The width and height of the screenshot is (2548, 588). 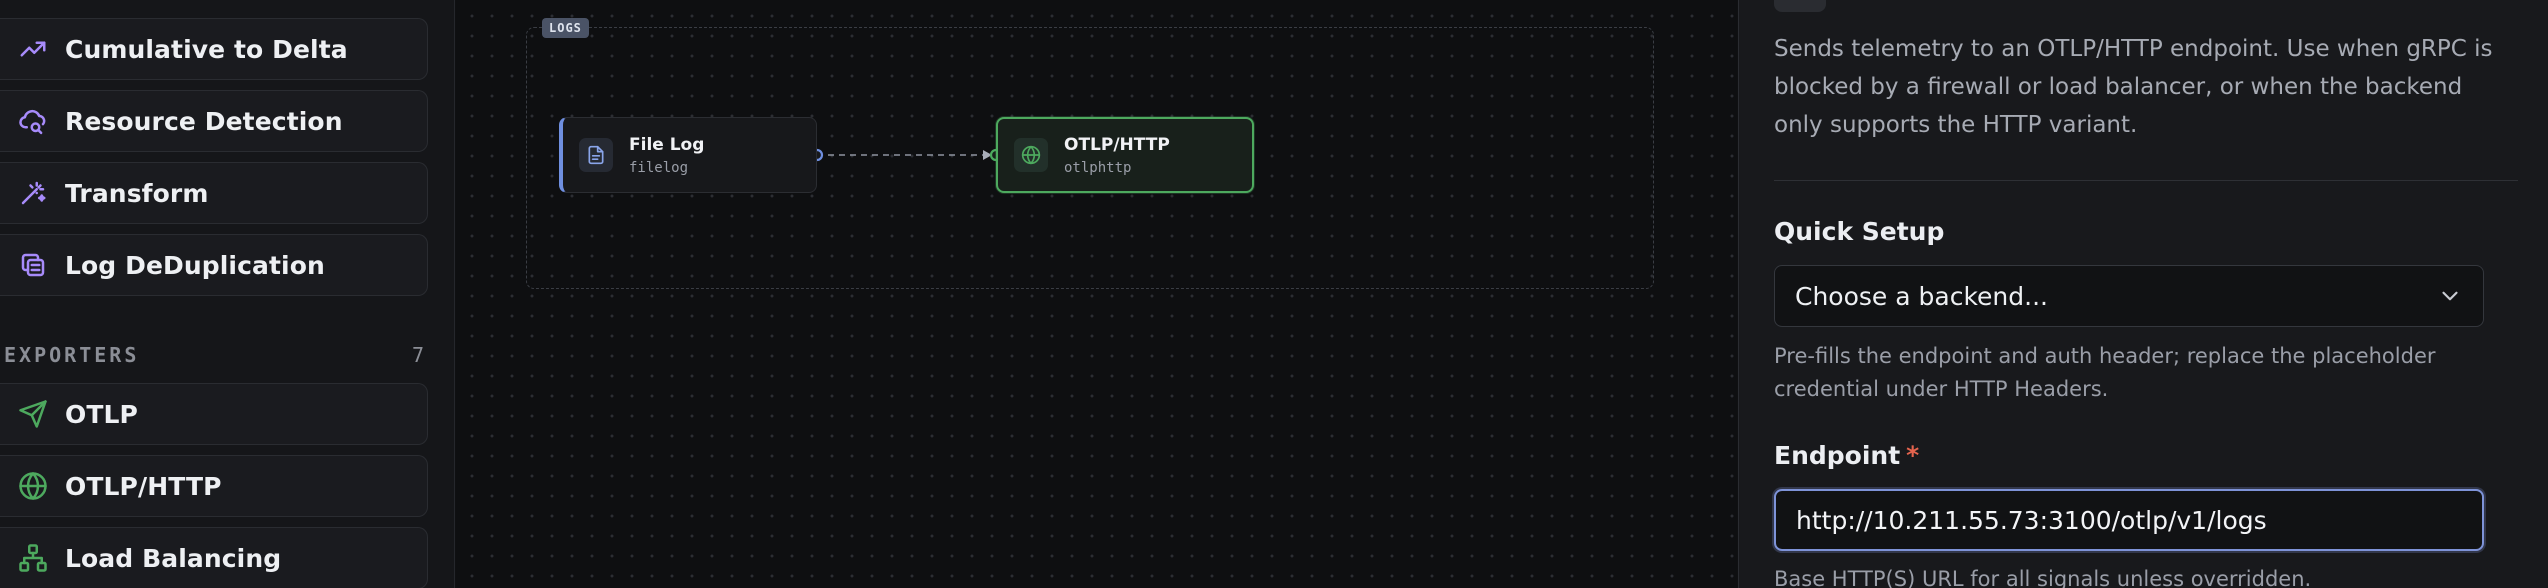 What do you see at coordinates (101, 414) in the screenshot?
I see `sidebar-item-label: OTLP` at bounding box center [101, 414].